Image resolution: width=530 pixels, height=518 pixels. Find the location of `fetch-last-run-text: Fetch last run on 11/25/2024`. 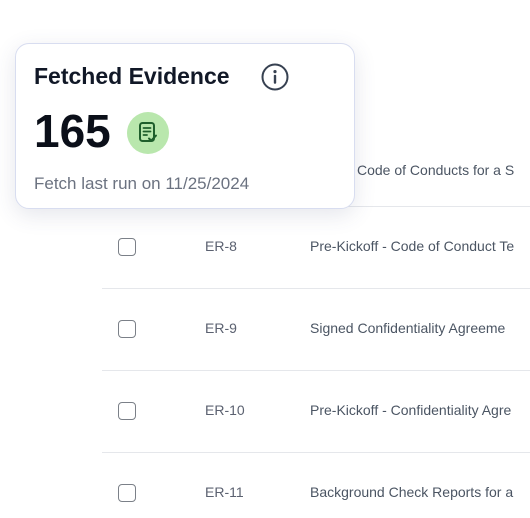

fetch-last-run-text: Fetch last run on 11/25/2024 is located at coordinates (142, 183).